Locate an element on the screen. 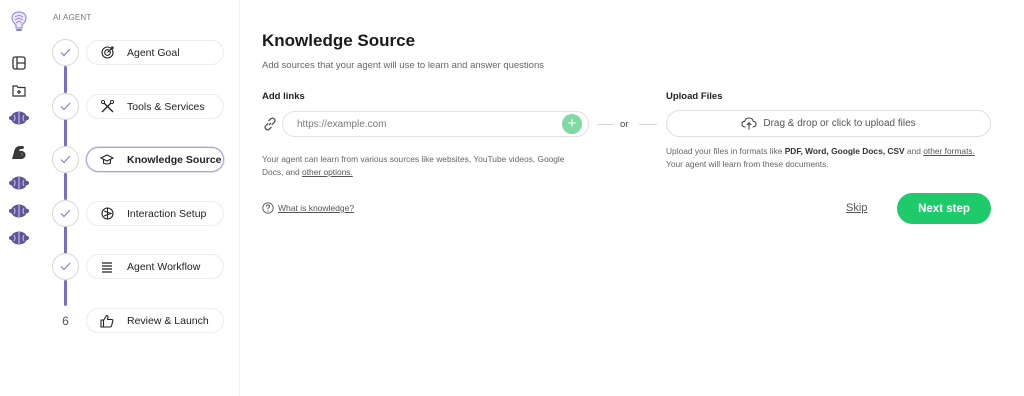 This screenshot has height=396, width=1024. other-formats-link: other formats. is located at coordinates (949, 151).